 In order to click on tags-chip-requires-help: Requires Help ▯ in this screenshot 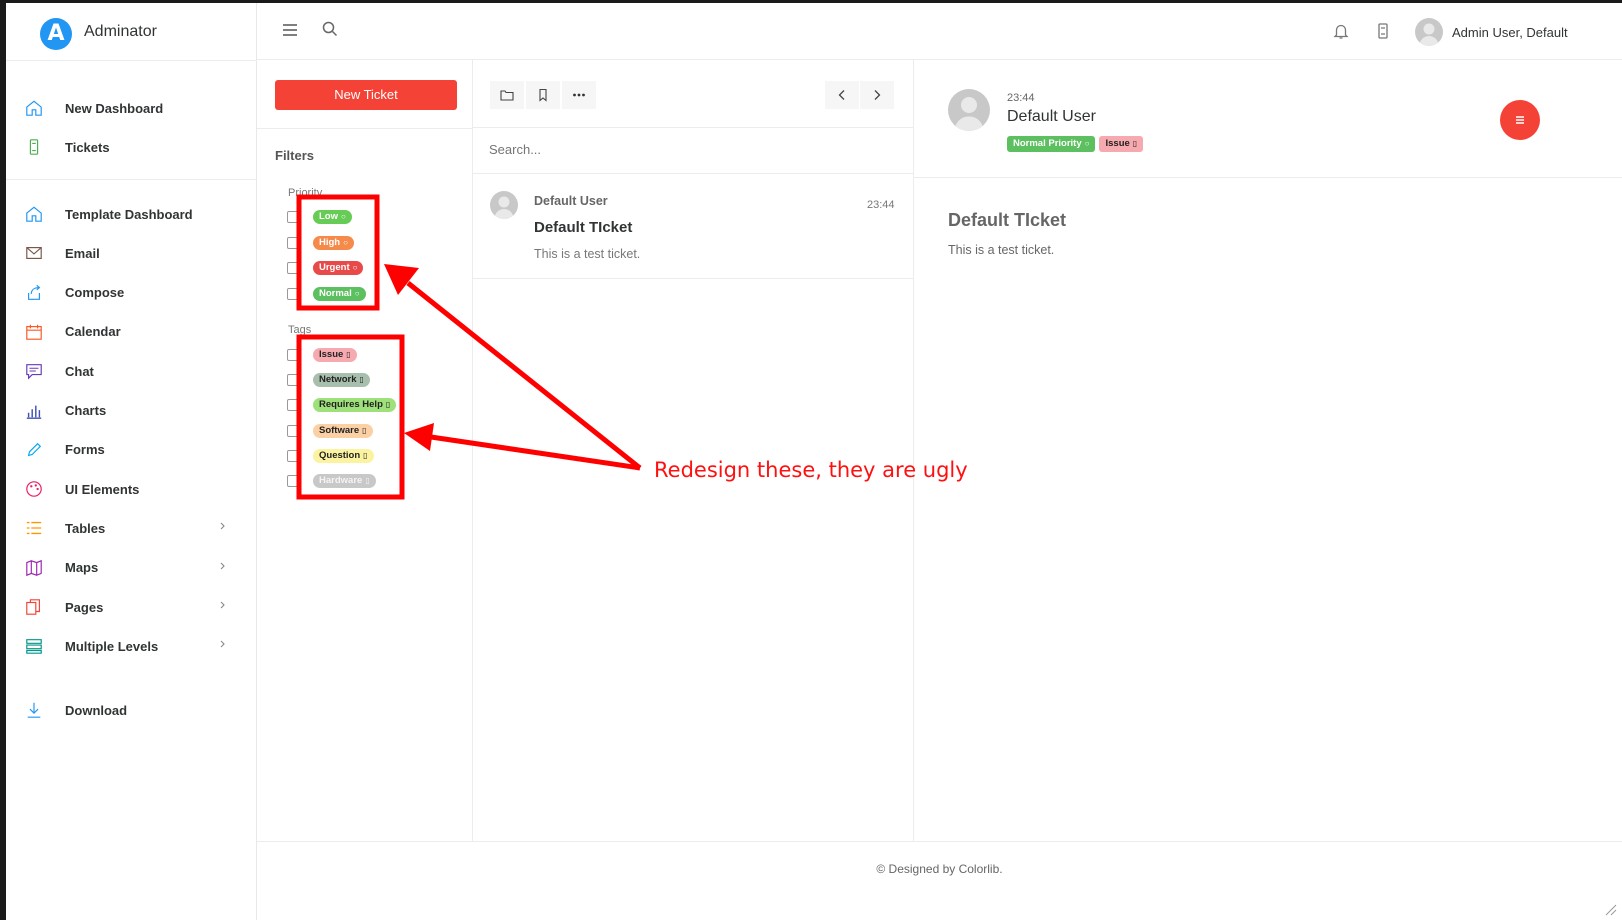, I will do `click(355, 405)`.